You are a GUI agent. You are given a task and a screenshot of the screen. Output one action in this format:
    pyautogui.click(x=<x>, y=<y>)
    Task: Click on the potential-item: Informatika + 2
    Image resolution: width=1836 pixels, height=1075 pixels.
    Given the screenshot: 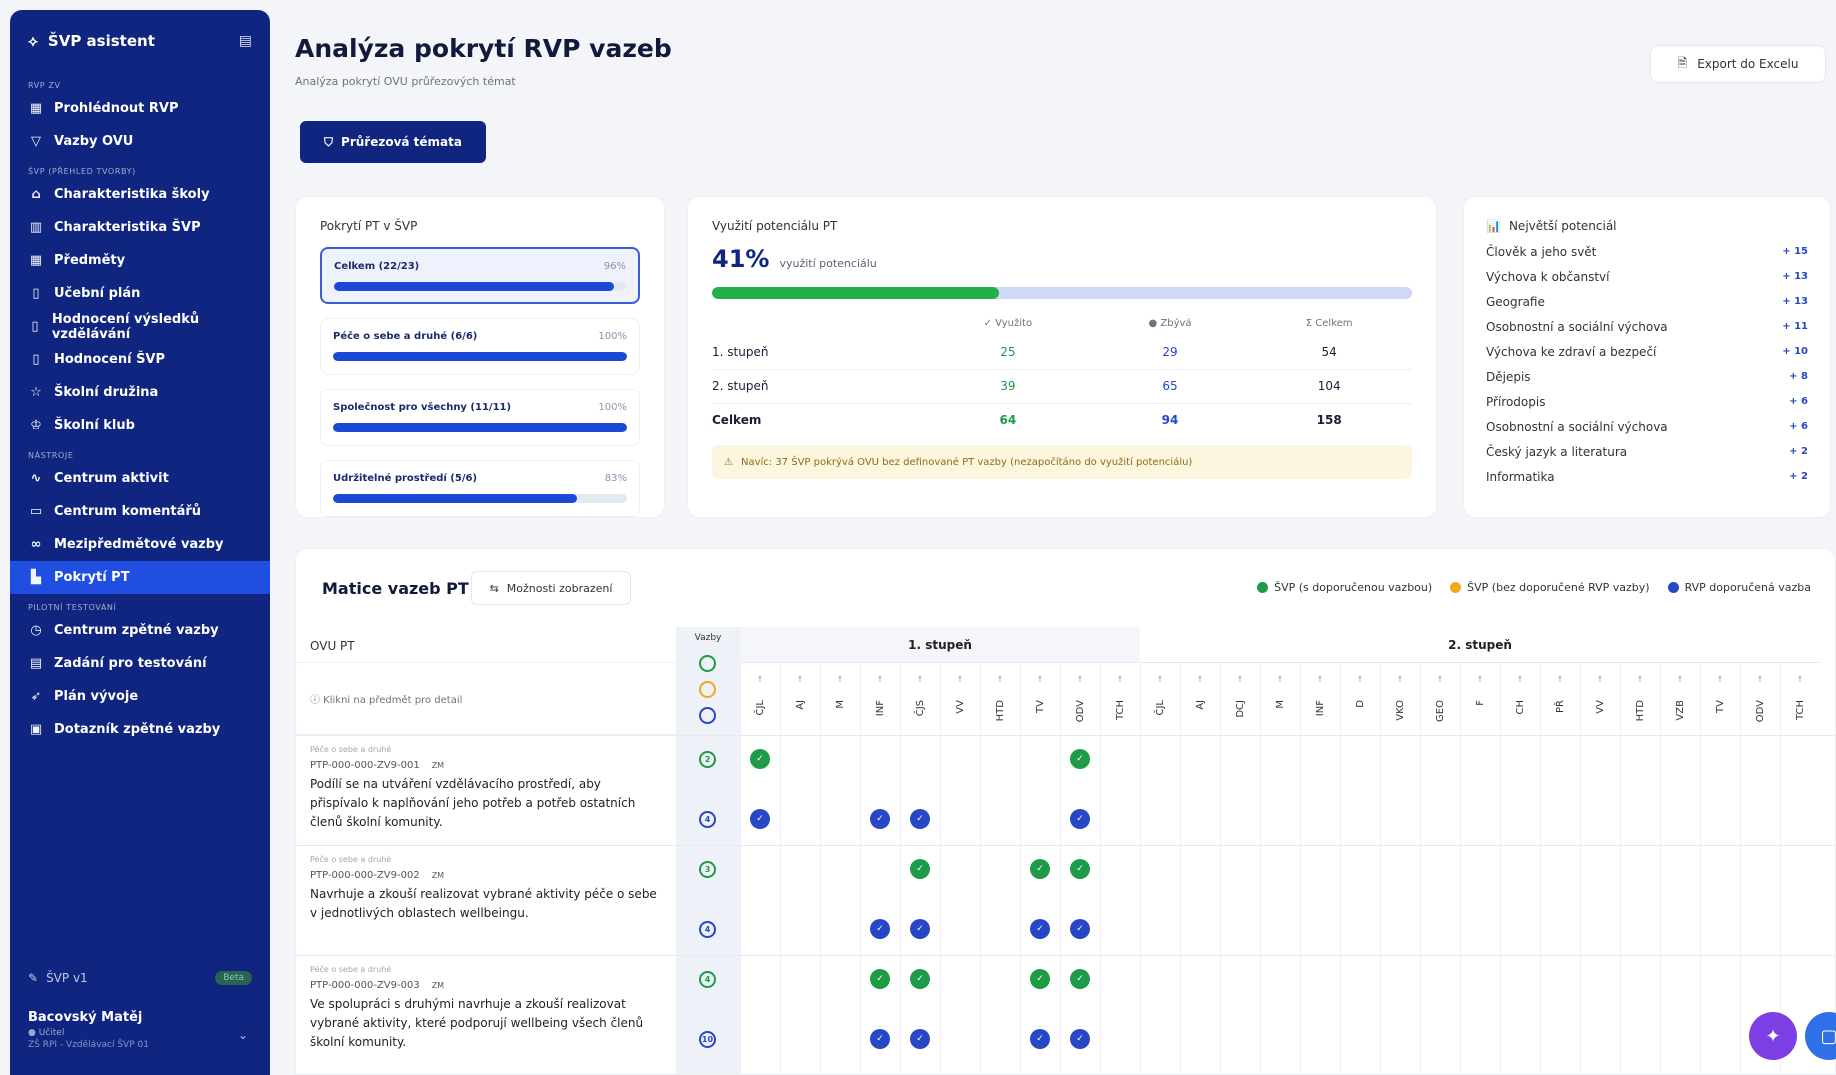 What is the action you would take?
    pyautogui.click(x=1647, y=476)
    